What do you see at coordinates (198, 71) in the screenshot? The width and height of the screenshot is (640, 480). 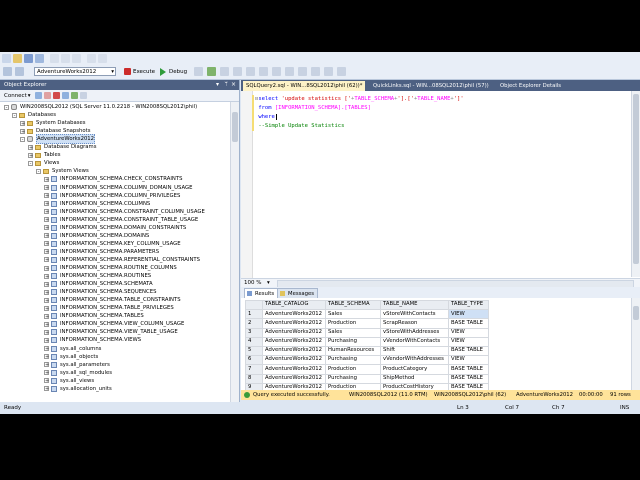 I see `cancel-query-icon` at bounding box center [198, 71].